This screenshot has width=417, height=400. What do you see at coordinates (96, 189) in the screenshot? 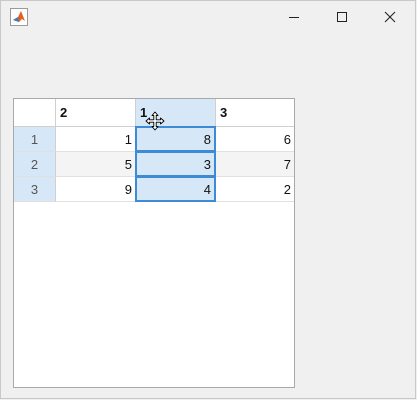
I see `table-cell: 9` at bounding box center [96, 189].